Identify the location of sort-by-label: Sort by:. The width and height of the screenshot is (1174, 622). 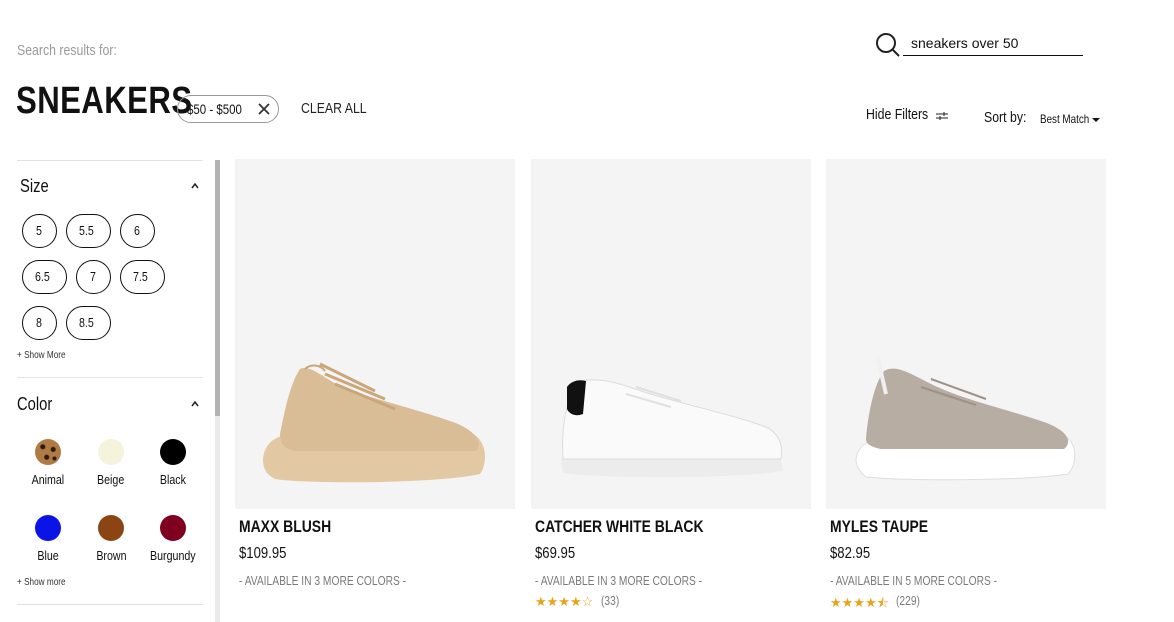
(1005, 117).